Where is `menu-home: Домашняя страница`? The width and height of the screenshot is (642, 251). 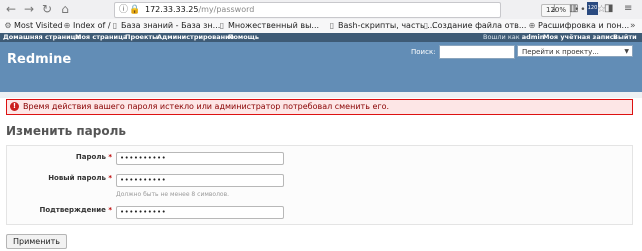
menu-home: Домашняя страница is located at coordinates (41, 37).